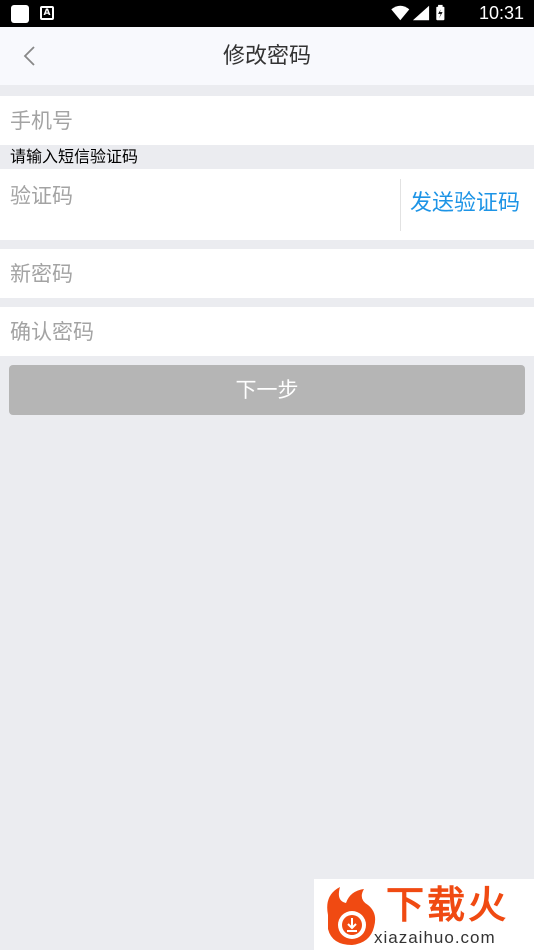  What do you see at coordinates (200, 273) in the screenshot?
I see `new-password-input` at bounding box center [200, 273].